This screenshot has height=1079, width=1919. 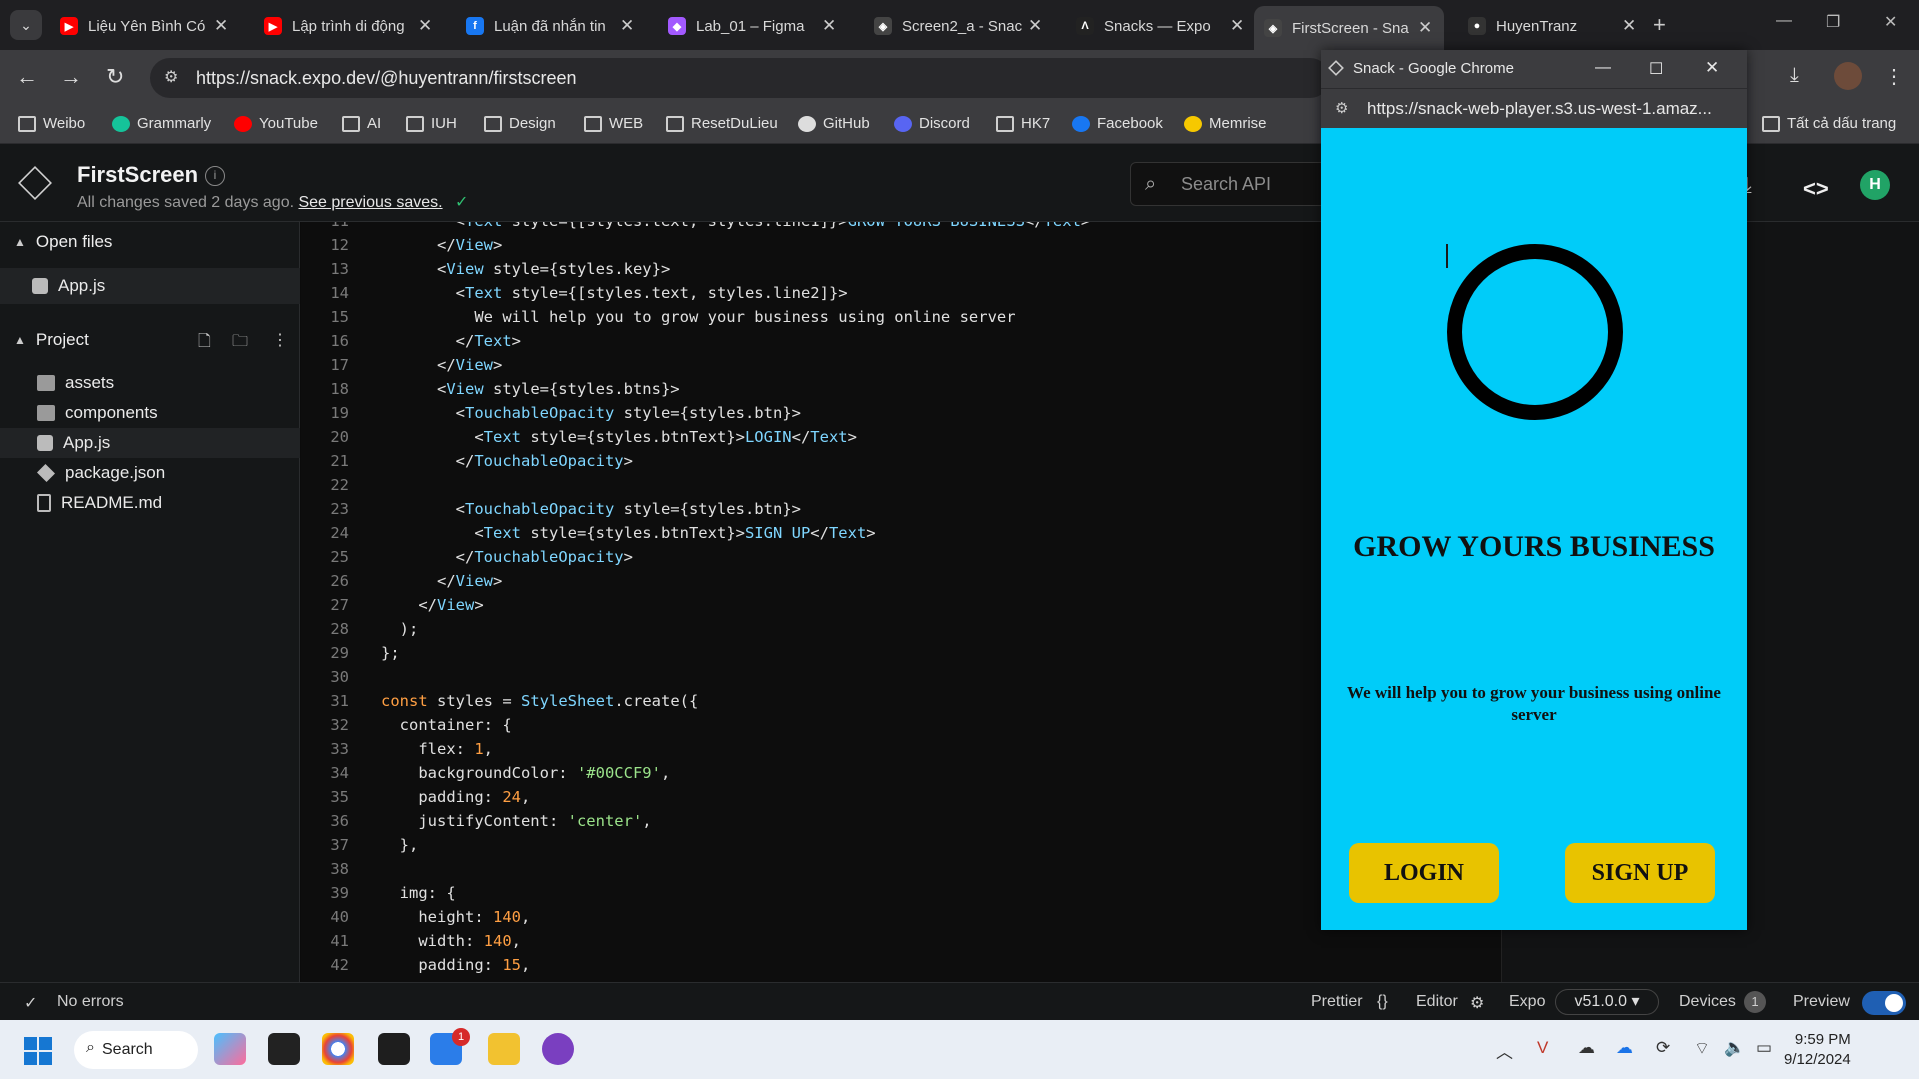 What do you see at coordinates (280, 340) in the screenshot?
I see `more-options-icon: ⋮` at bounding box center [280, 340].